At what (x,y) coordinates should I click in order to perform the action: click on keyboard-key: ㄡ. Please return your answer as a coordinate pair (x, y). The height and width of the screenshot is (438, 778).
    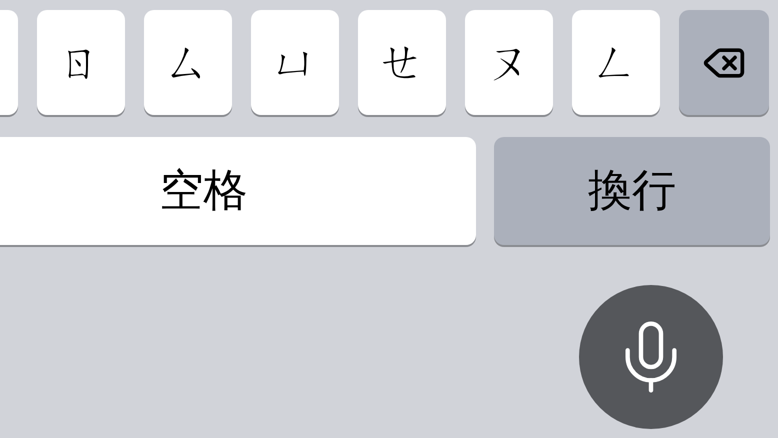
    Looking at the image, I should click on (509, 62).